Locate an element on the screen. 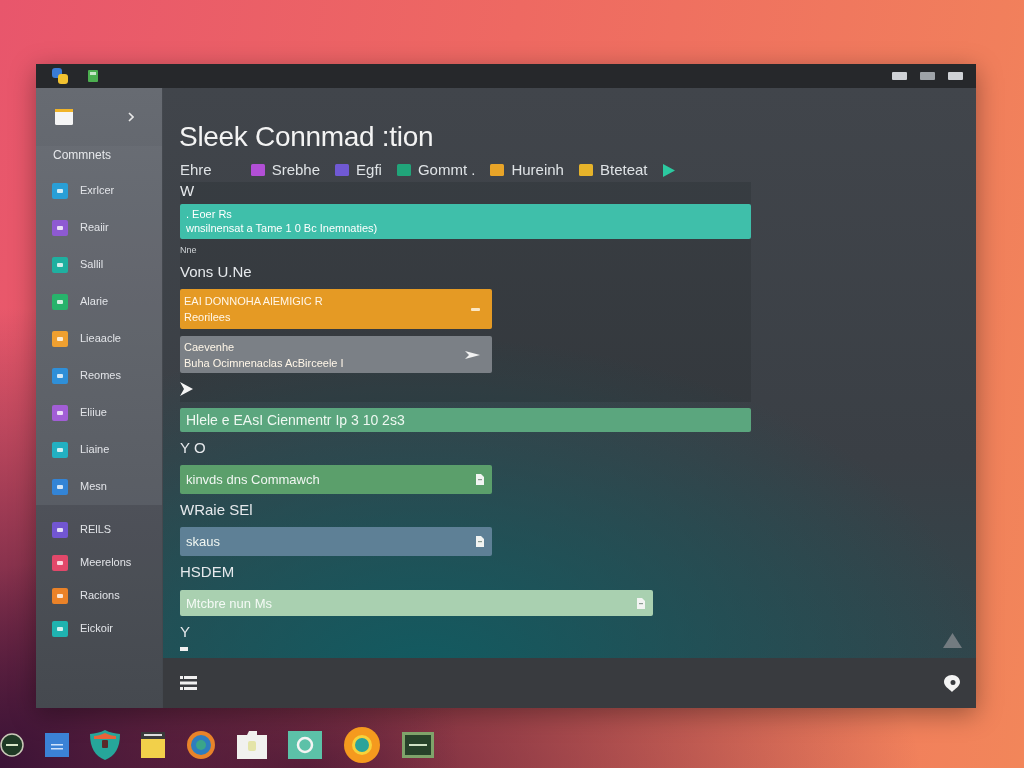 Image resolution: width=1024 pixels, height=768 pixels. folder-icon is located at coordinates (252, 745).